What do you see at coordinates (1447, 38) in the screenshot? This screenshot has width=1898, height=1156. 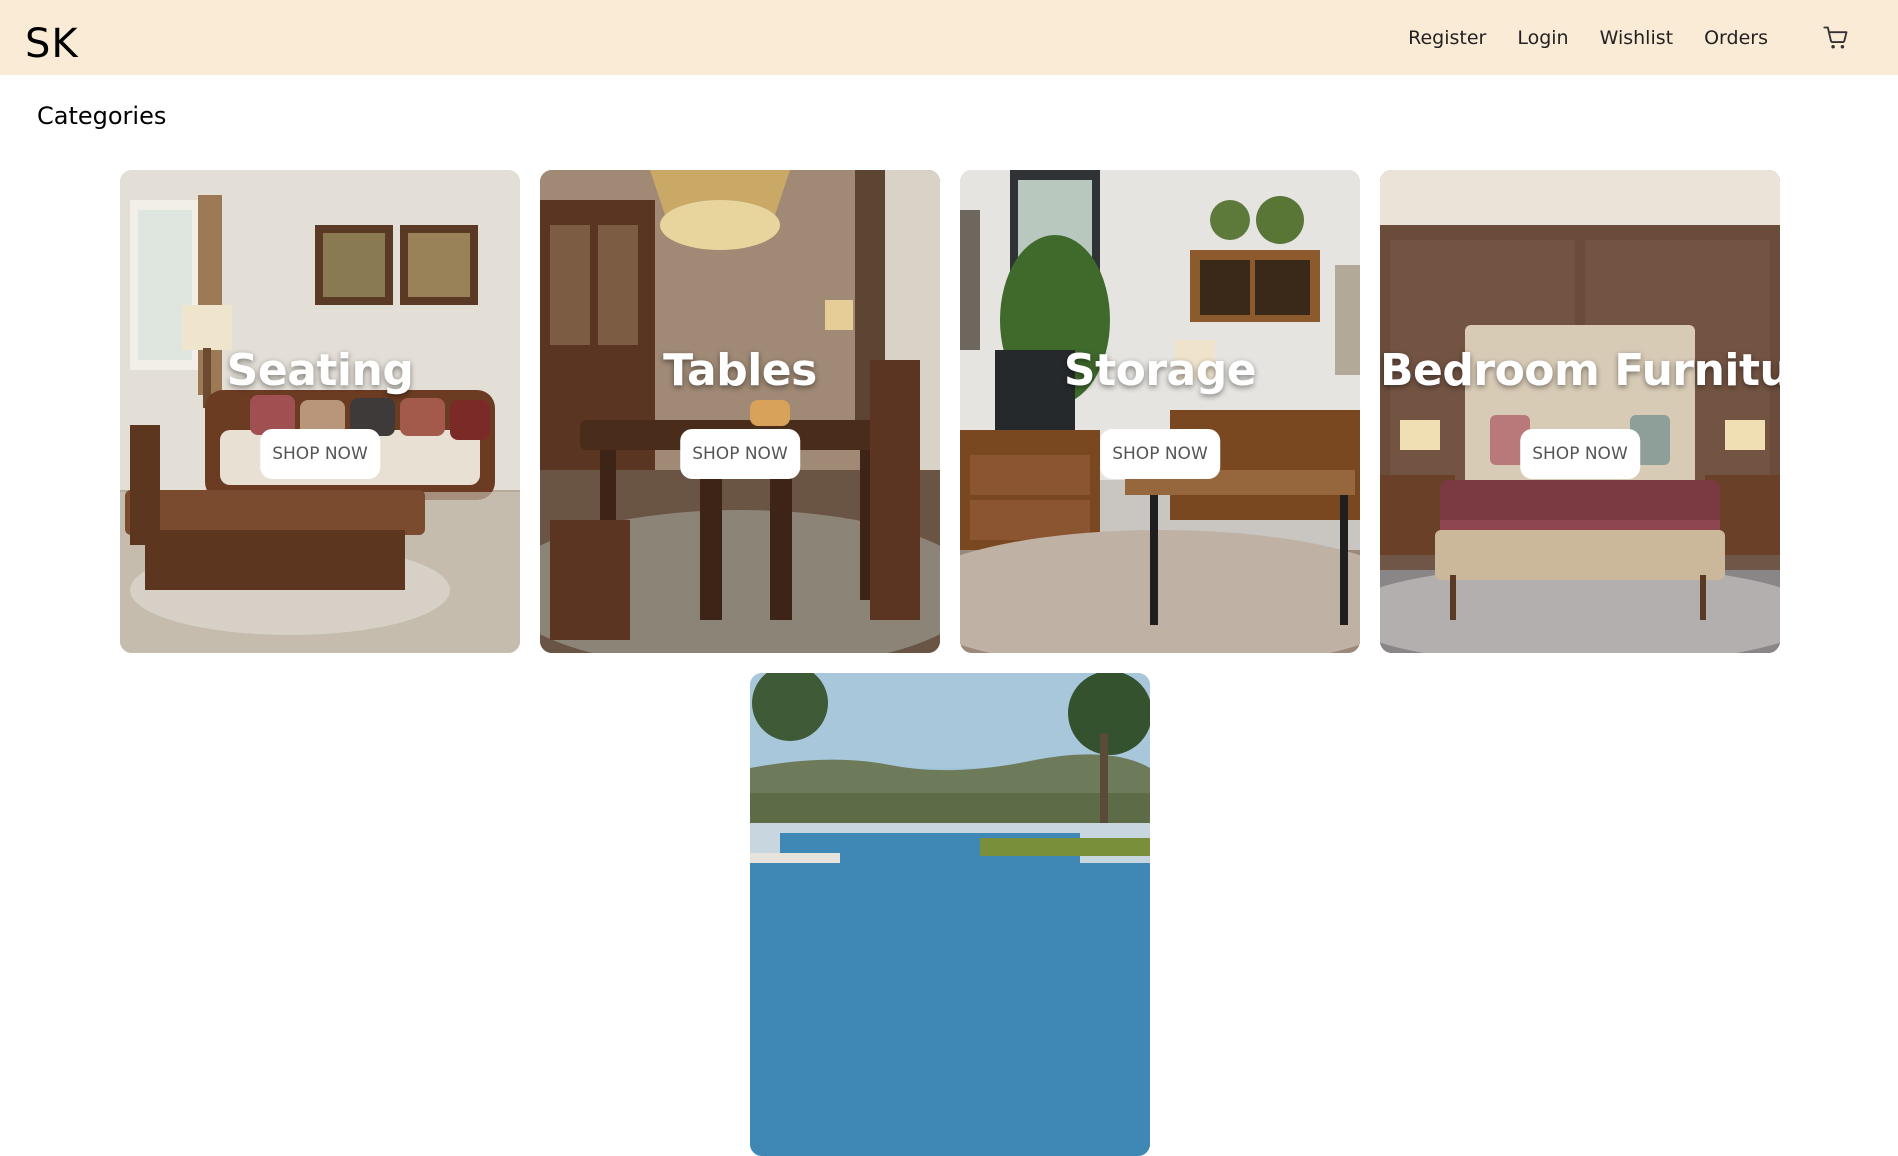 I see `nav-register-link: Register` at bounding box center [1447, 38].